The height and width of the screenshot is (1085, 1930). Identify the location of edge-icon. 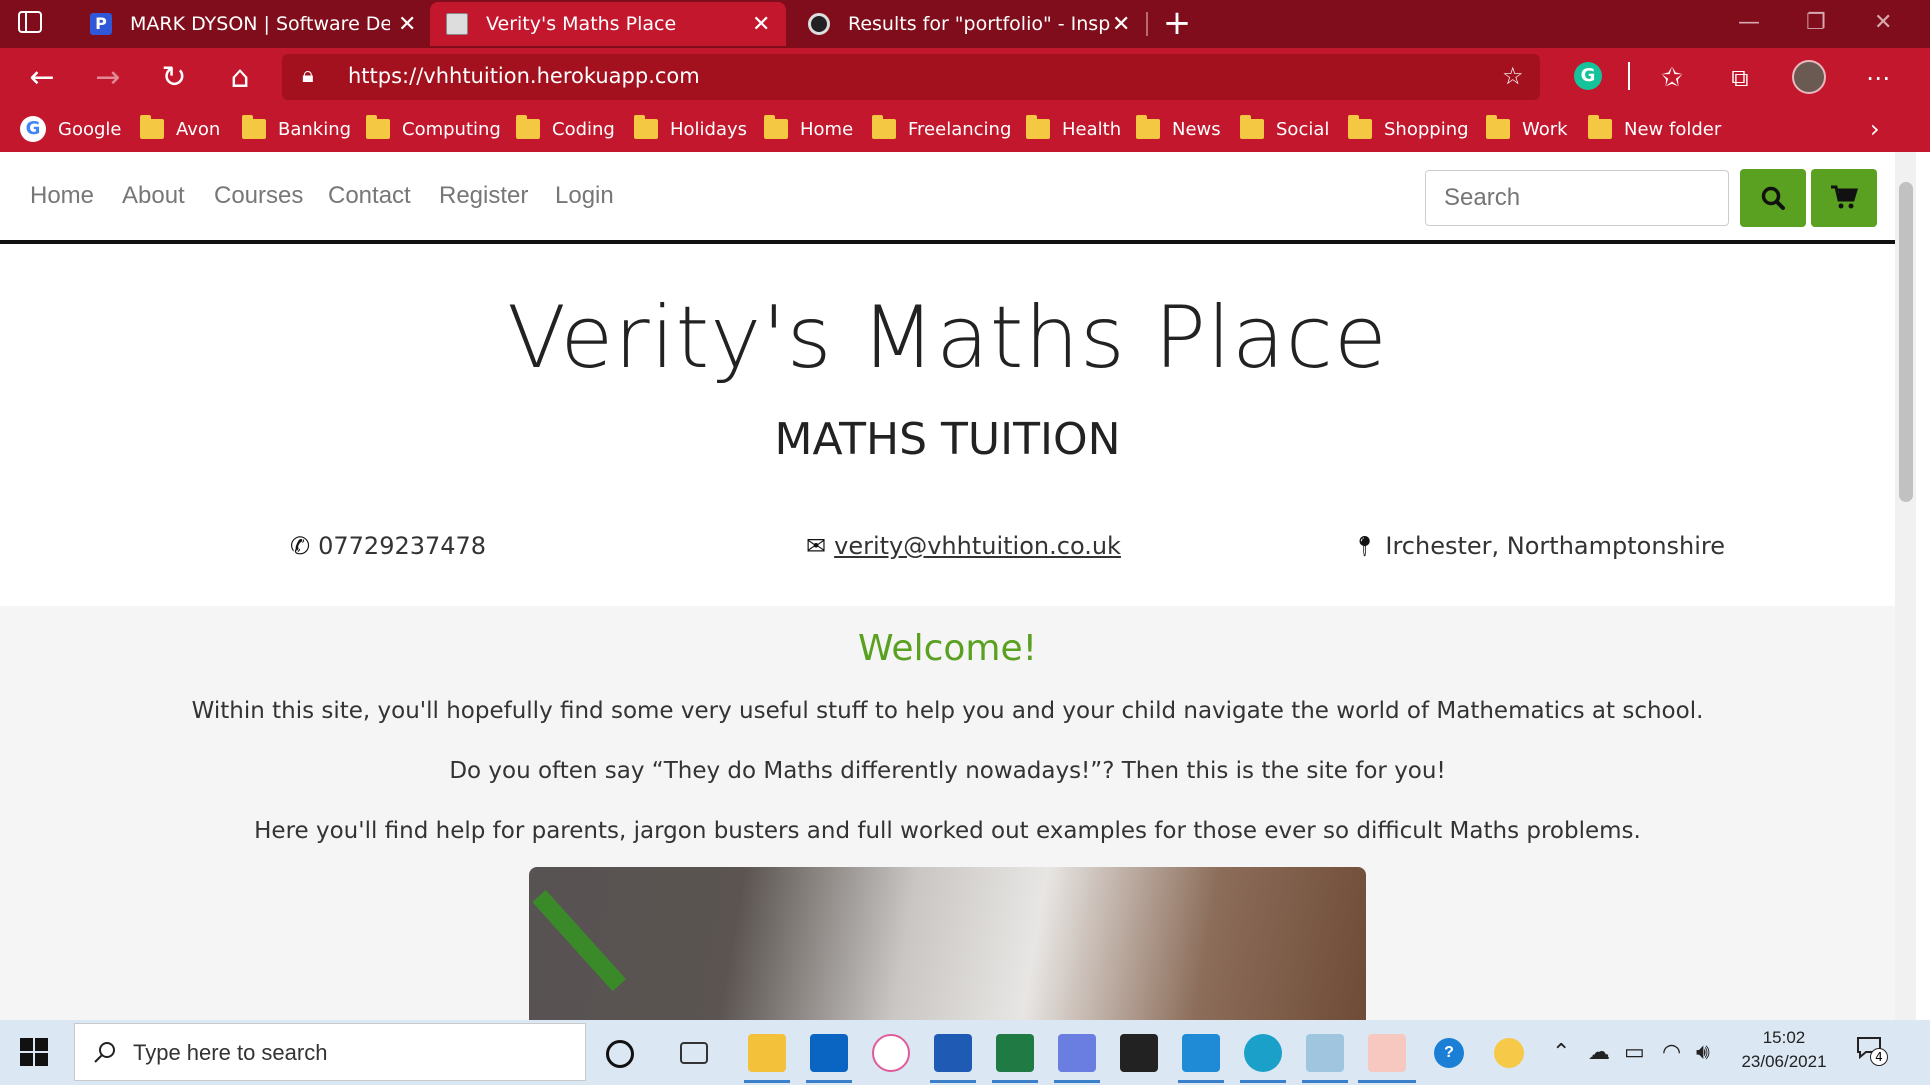
(1263, 1053).